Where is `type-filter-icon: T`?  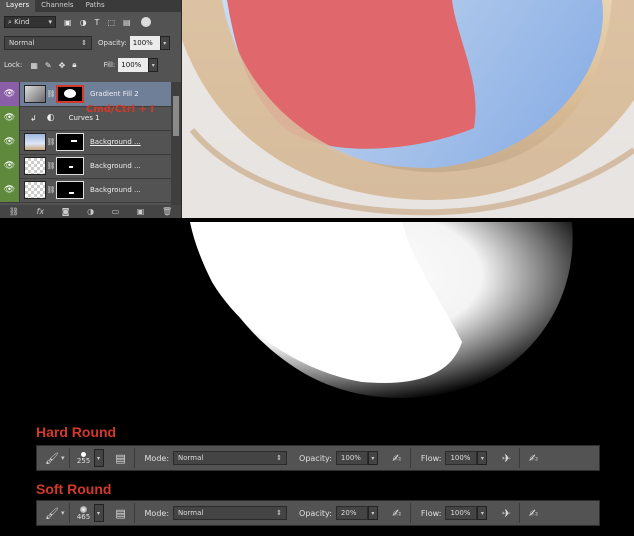 type-filter-icon: T is located at coordinates (97, 22).